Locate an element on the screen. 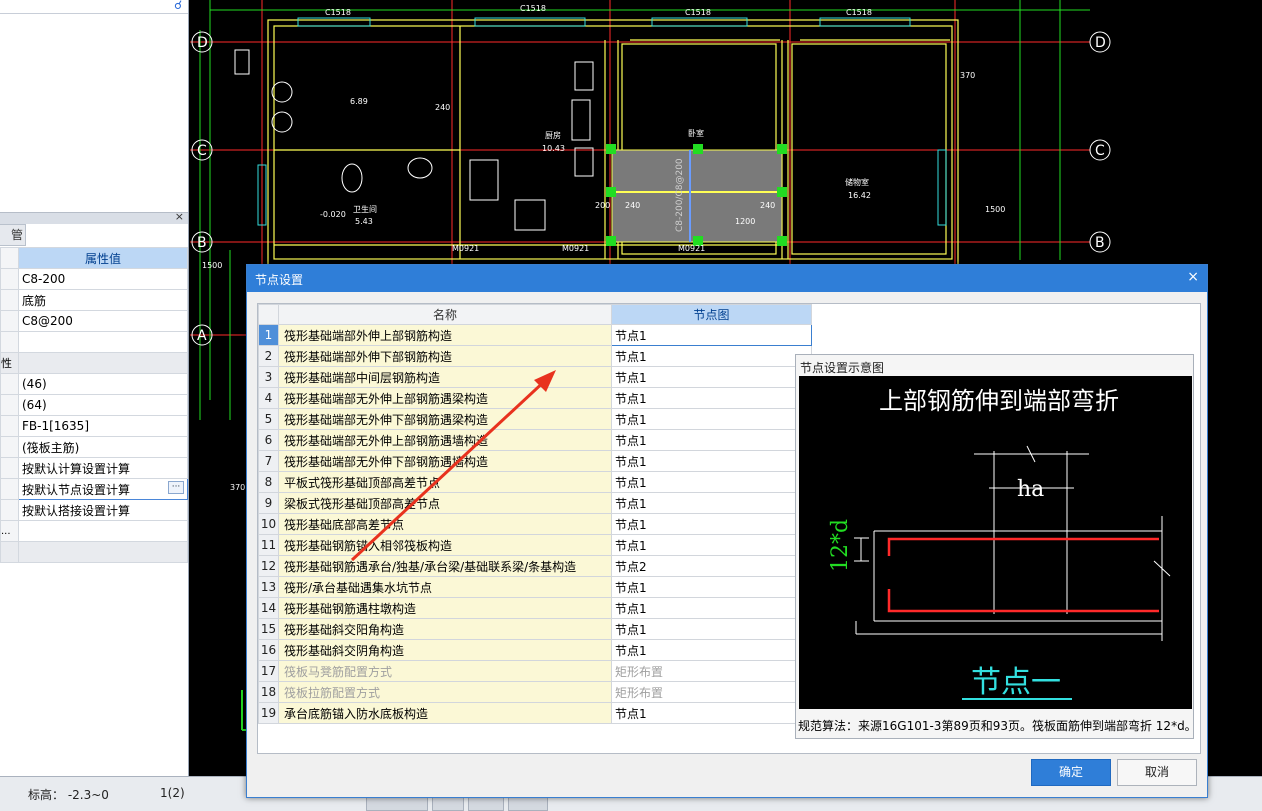 This screenshot has height=811, width=1262. row-name: 筏形基础端部无外伸上部钢筋遇梁构造 is located at coordinates (445, 398).